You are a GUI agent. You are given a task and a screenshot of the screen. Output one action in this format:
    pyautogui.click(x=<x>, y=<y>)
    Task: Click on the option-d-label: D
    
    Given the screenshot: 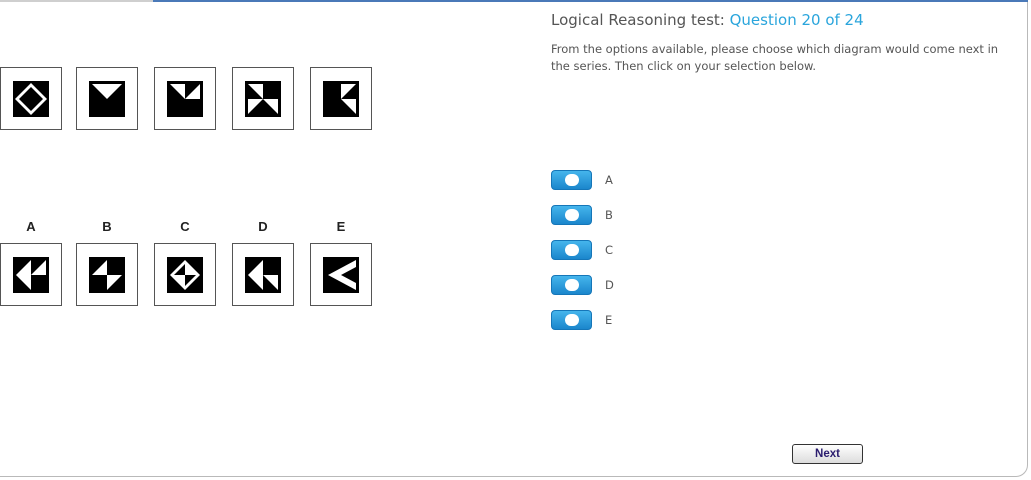 What is the action you would take?
    pyautogui.click(x=609, y=285)
    